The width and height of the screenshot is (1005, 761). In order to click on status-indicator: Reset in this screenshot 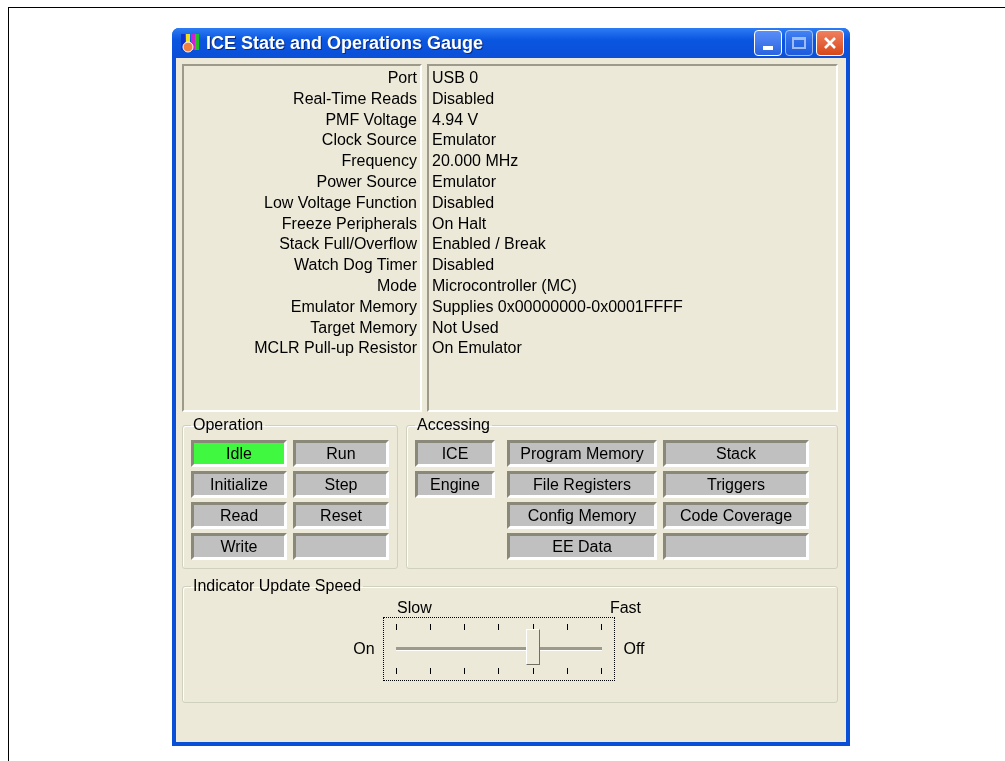, I will do `click(341, 515)`.